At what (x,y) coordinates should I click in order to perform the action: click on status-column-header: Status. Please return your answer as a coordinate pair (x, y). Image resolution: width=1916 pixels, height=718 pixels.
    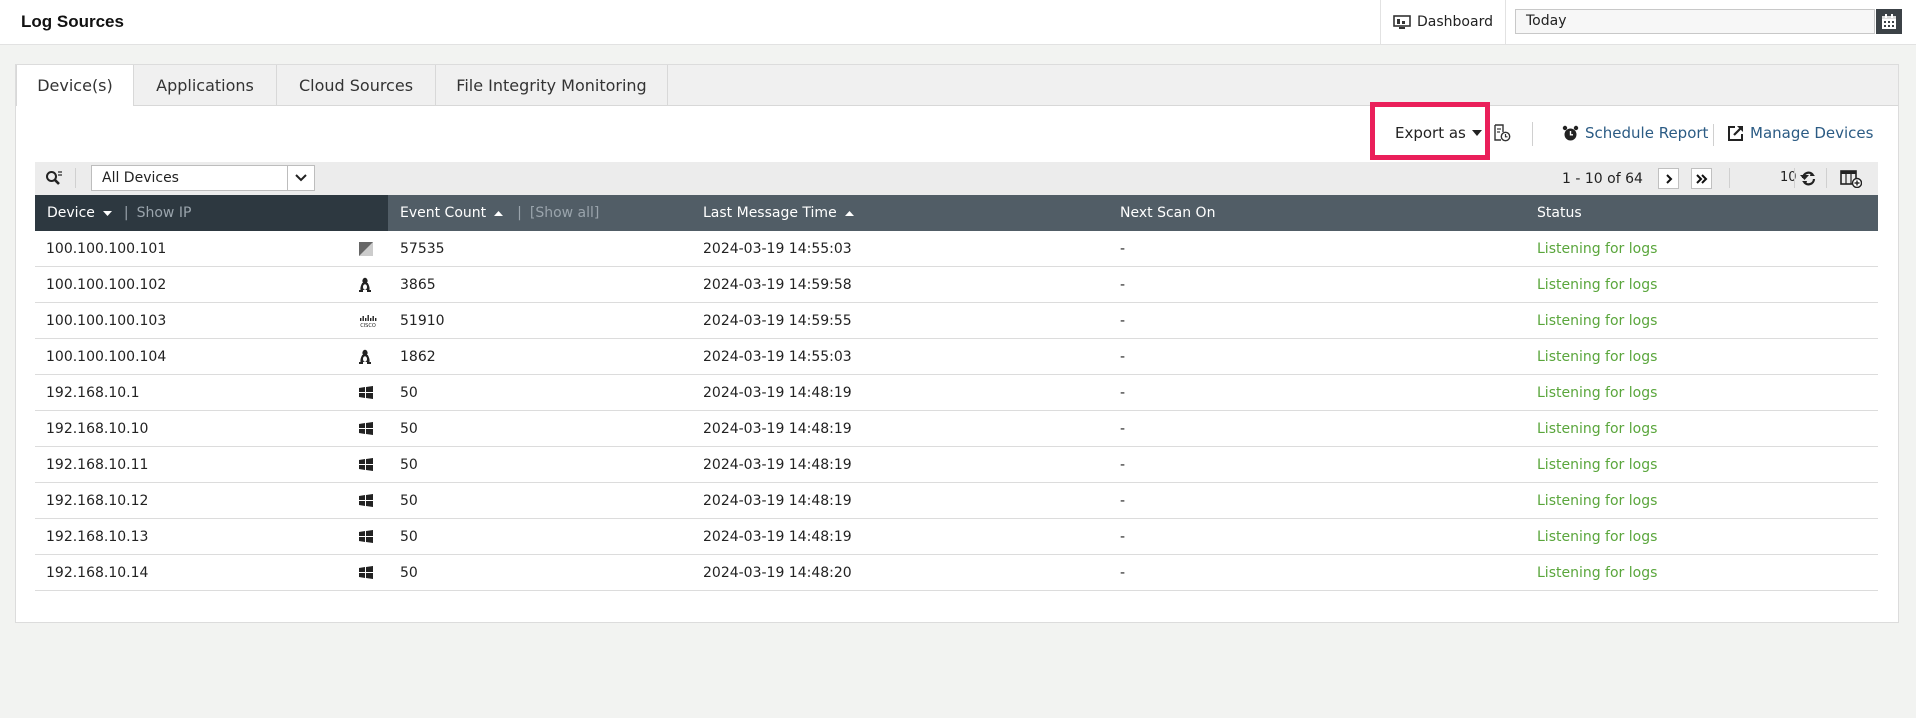
    Looking at the image, I should click on (1559, 213).